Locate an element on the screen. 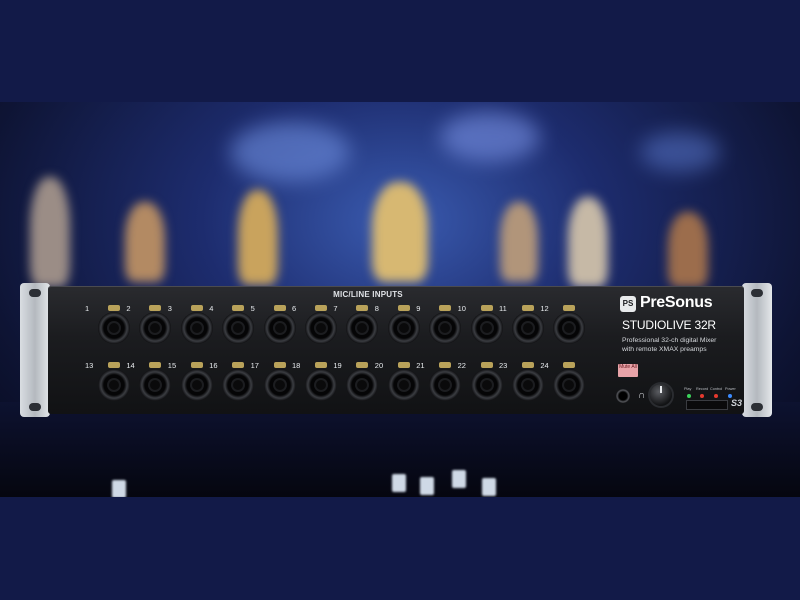  mute-all-button: Mute All is located at coordinates (628, 370).